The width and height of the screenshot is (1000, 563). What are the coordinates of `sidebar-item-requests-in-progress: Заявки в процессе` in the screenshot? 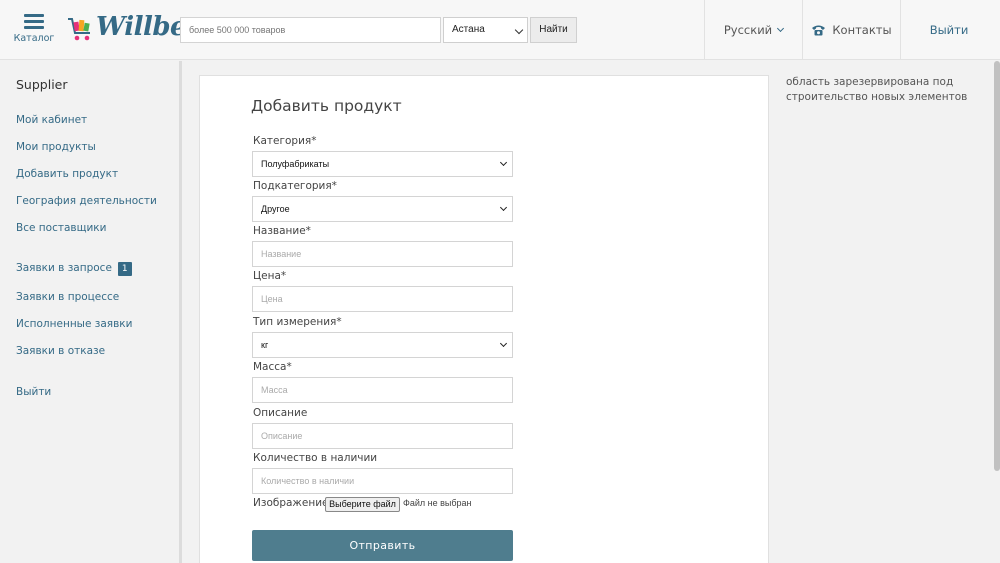 It's located at (67, 297).